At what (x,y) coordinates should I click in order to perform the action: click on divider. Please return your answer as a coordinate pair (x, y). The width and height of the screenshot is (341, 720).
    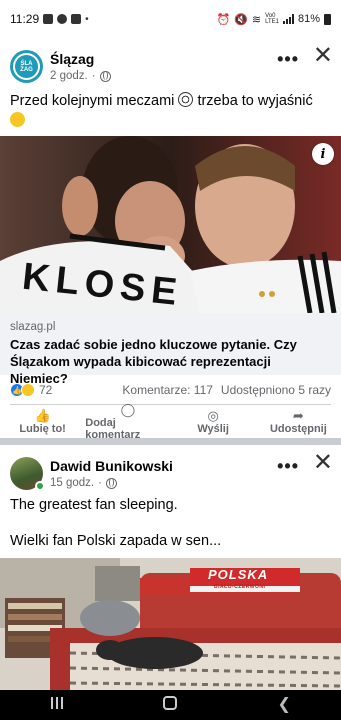
    Looking at the image, I should click on (170, 404).